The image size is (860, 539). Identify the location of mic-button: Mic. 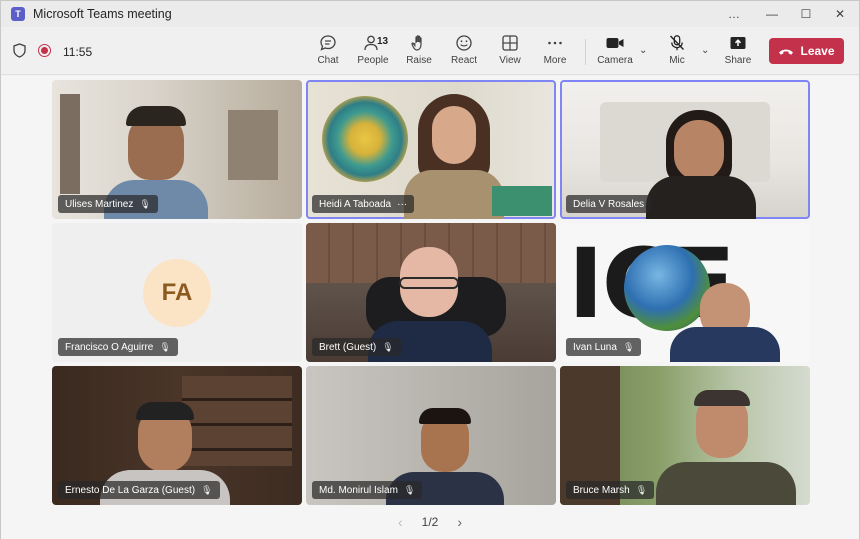
(677, 52).